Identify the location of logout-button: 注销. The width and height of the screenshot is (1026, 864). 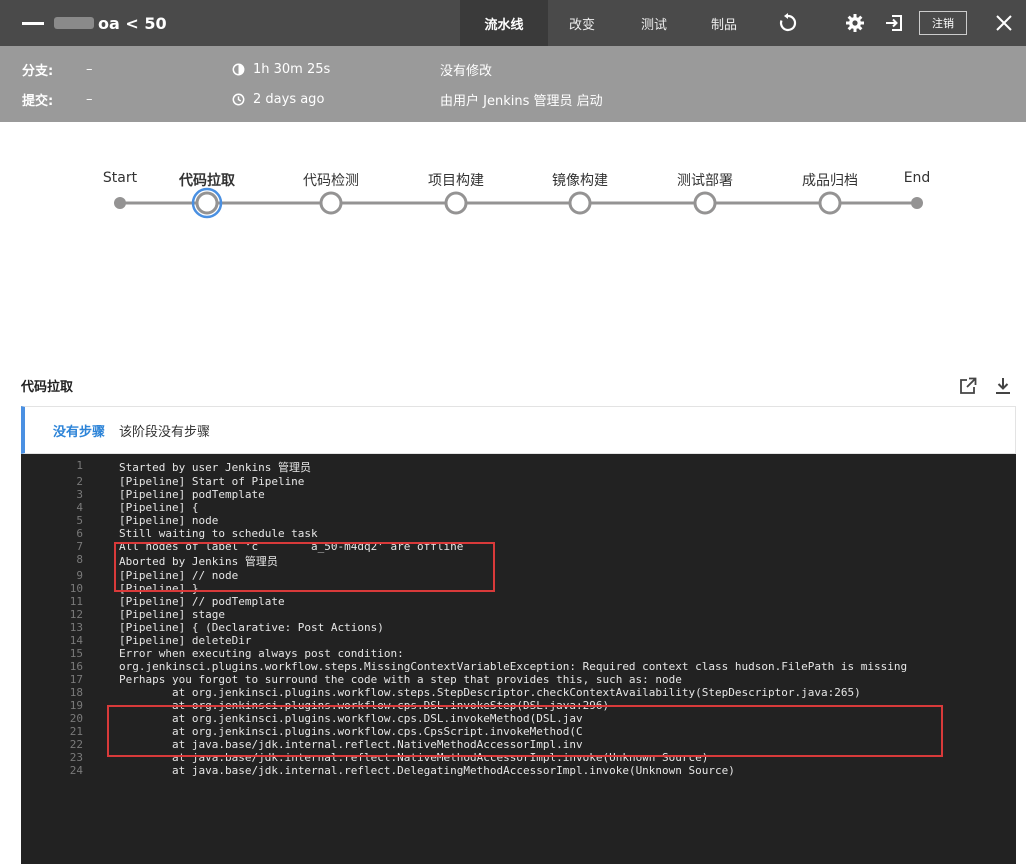
(943, 23).